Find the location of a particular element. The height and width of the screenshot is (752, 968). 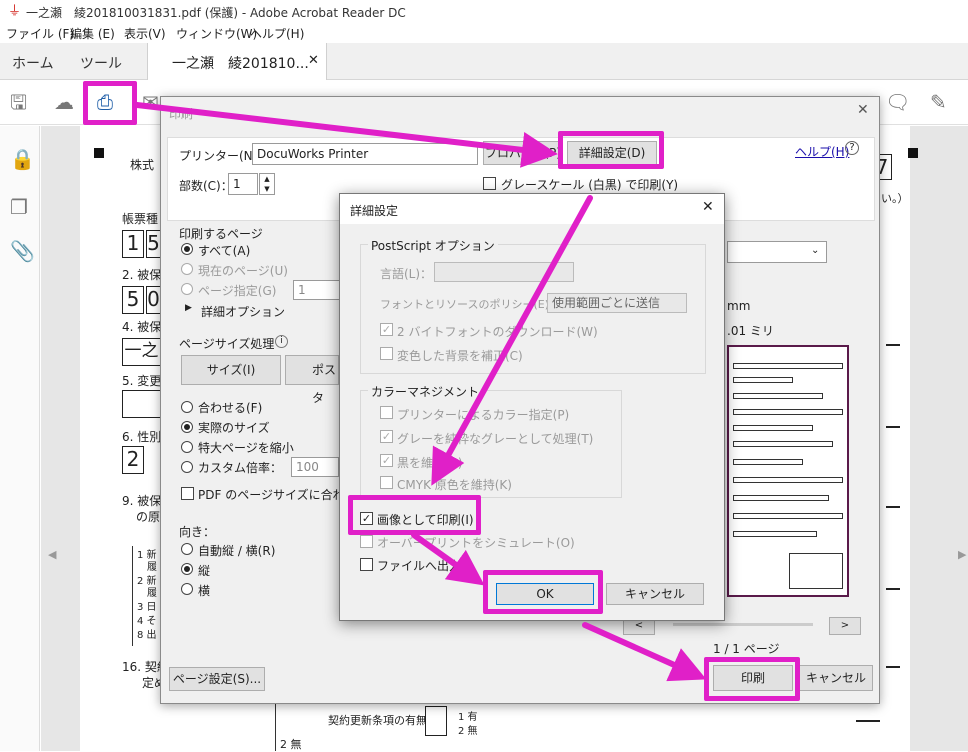

tab-bar: ホーム ツール 一之瀬 綾201810... ✕ is located at coordinates (484, 61).